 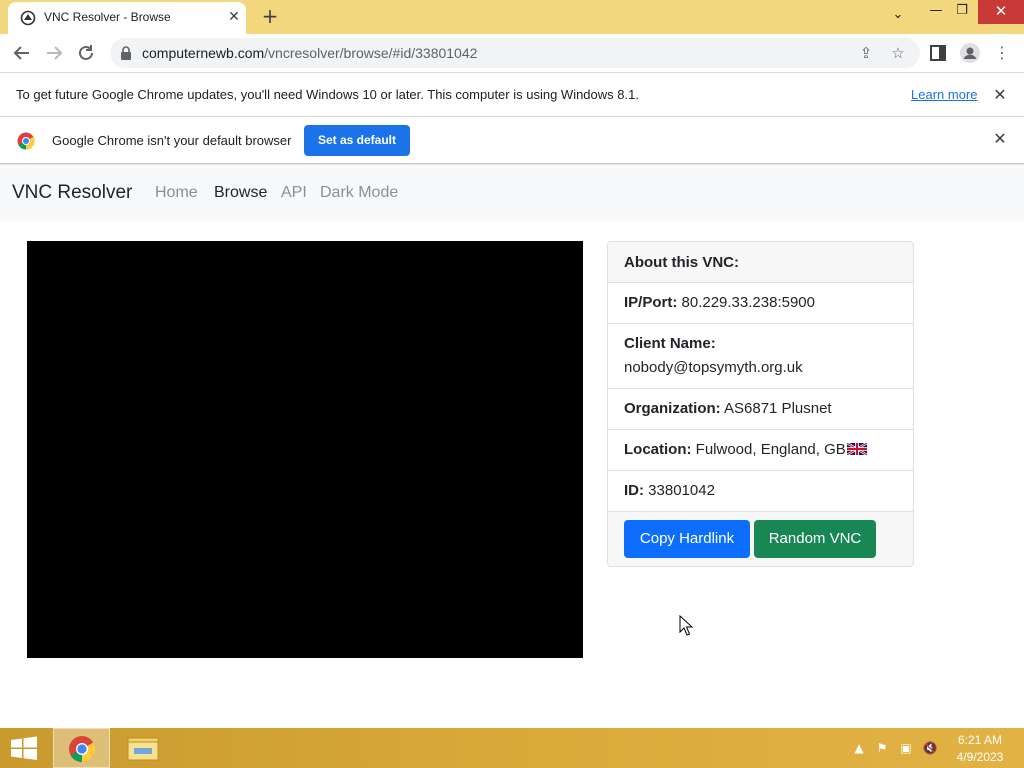 I want to click on organization-value: AS6871 Plusnet, so click(x=778, y=408).